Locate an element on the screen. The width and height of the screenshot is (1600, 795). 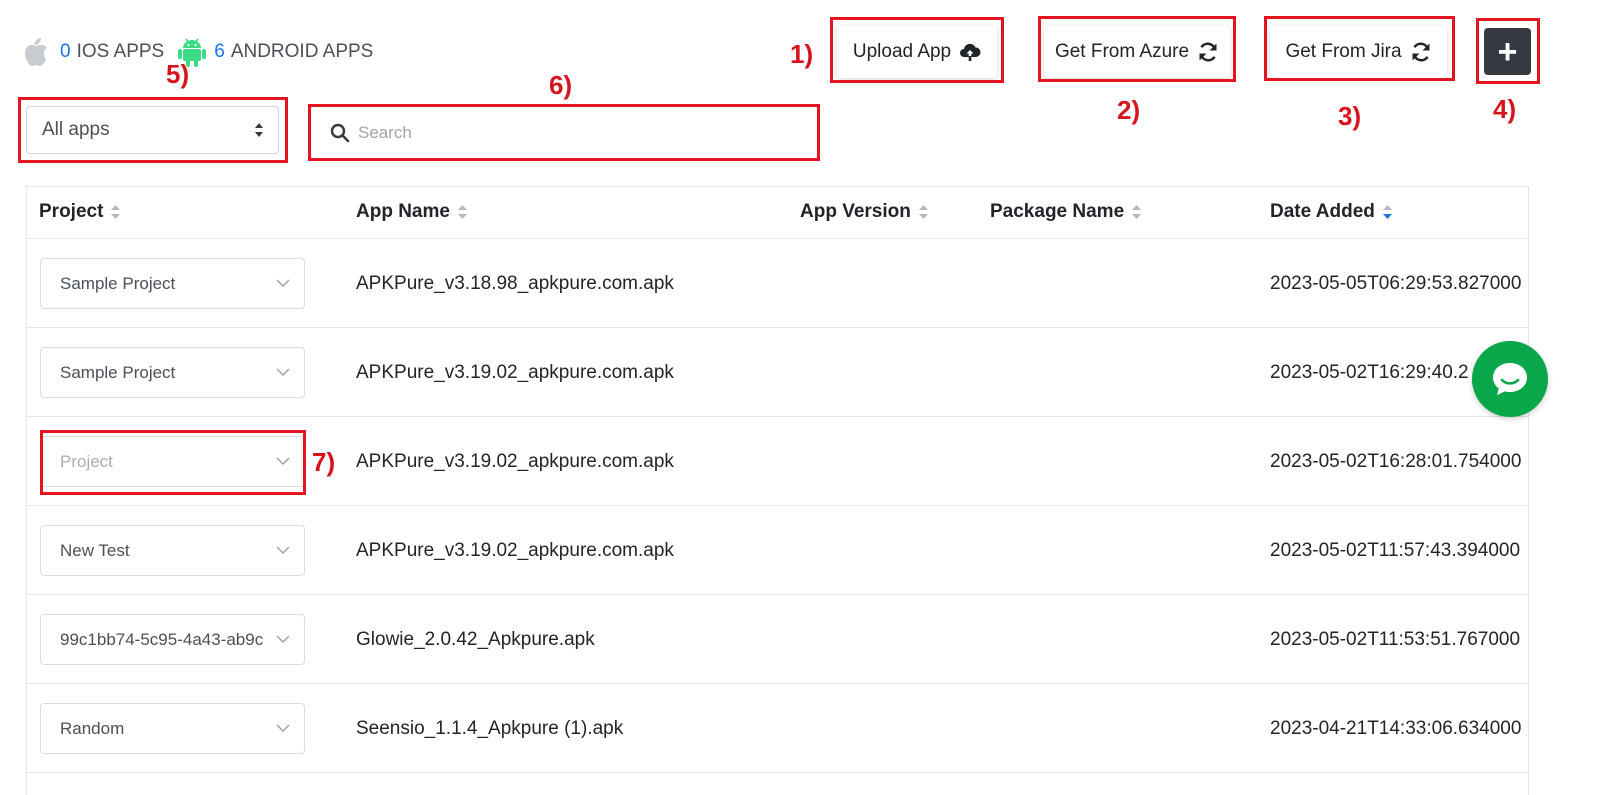
app-name-cell: Glowie_2.0.42_Apkpure.apk is located at coordinates (475, 639).